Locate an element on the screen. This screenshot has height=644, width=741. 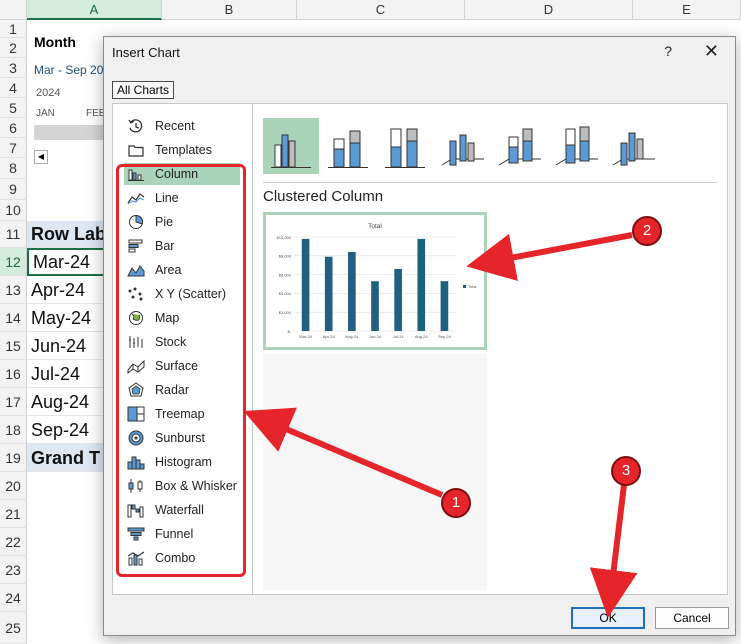
annotation-badge-3: 3 is located at coordinates (626, 471).